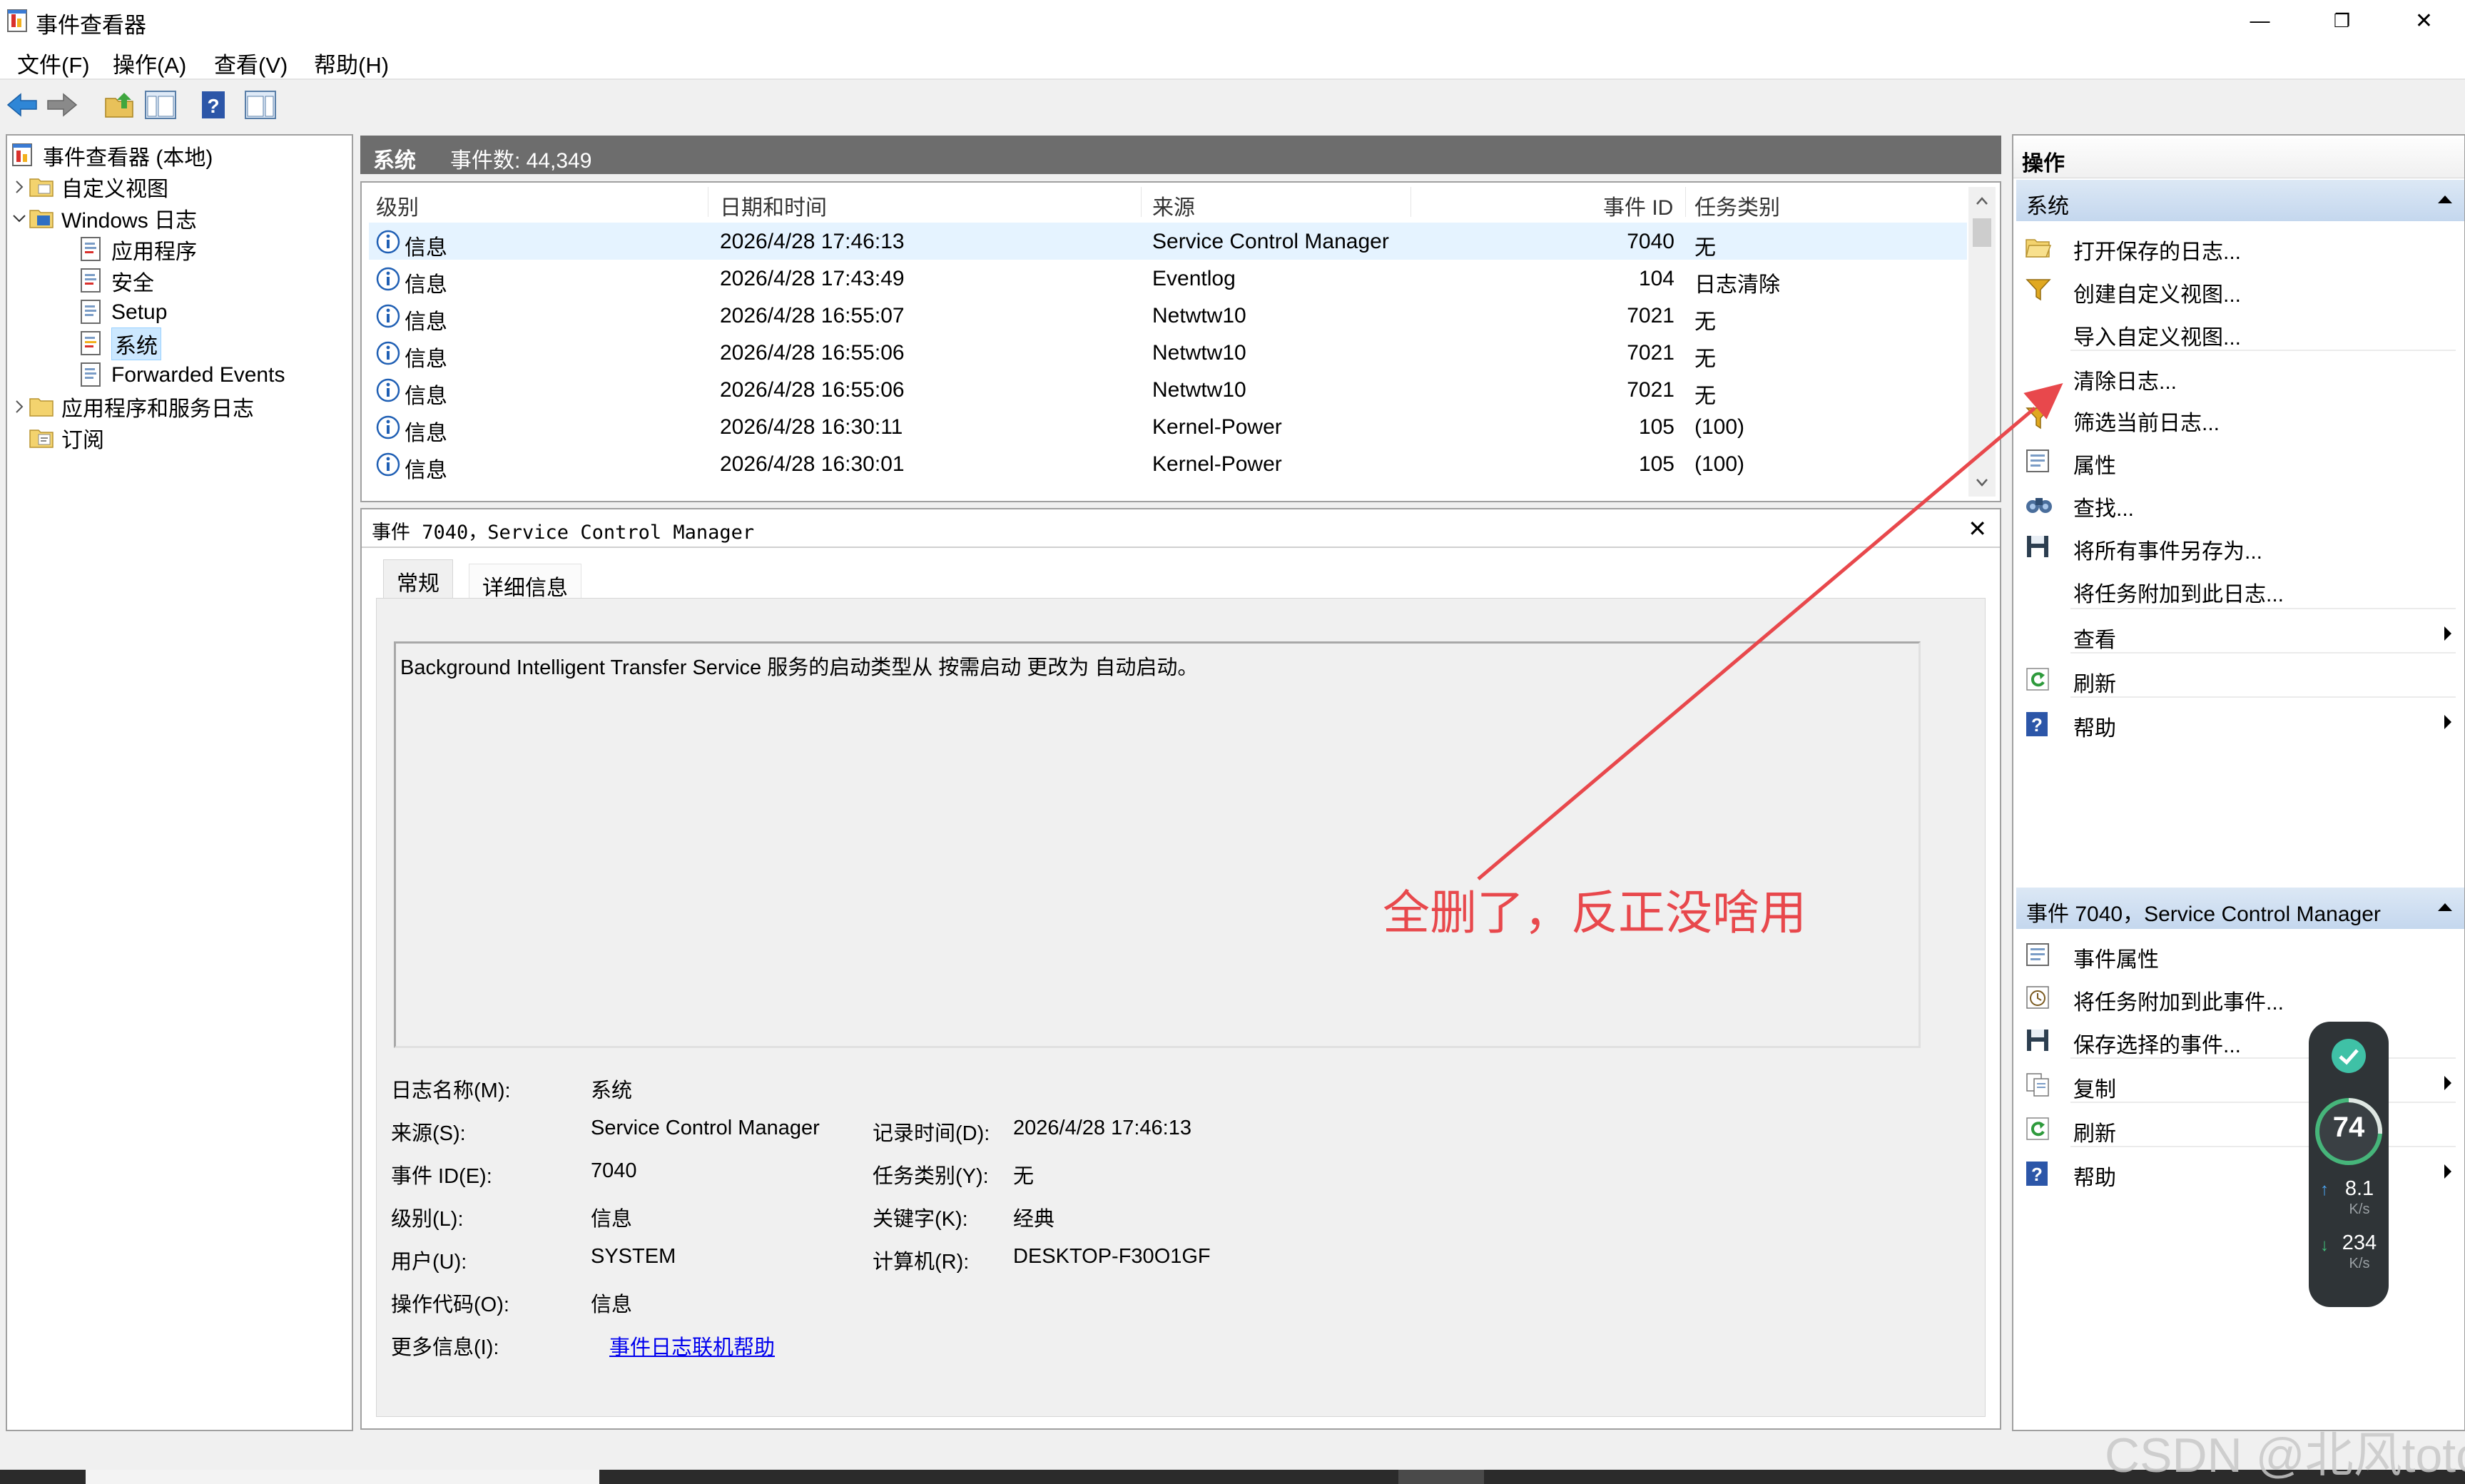  Describe the element at coordinates (2349, 1164) in the screenshot. I see `network-speed-widget: 74 ↑ 8.1 K/s ↓ 234 K/s` at that location.